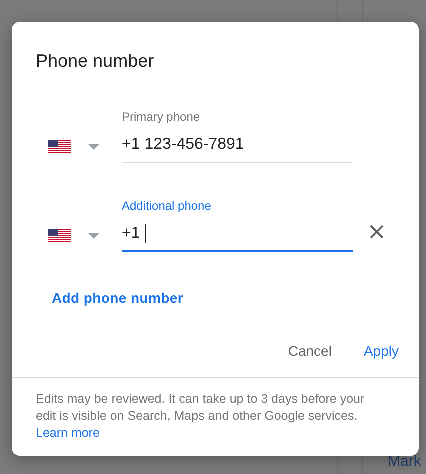 The image size is (426, 474). Describe the element at coordinates (381, 351) in the screenshot. I see `apply-button: Apply` at that location.